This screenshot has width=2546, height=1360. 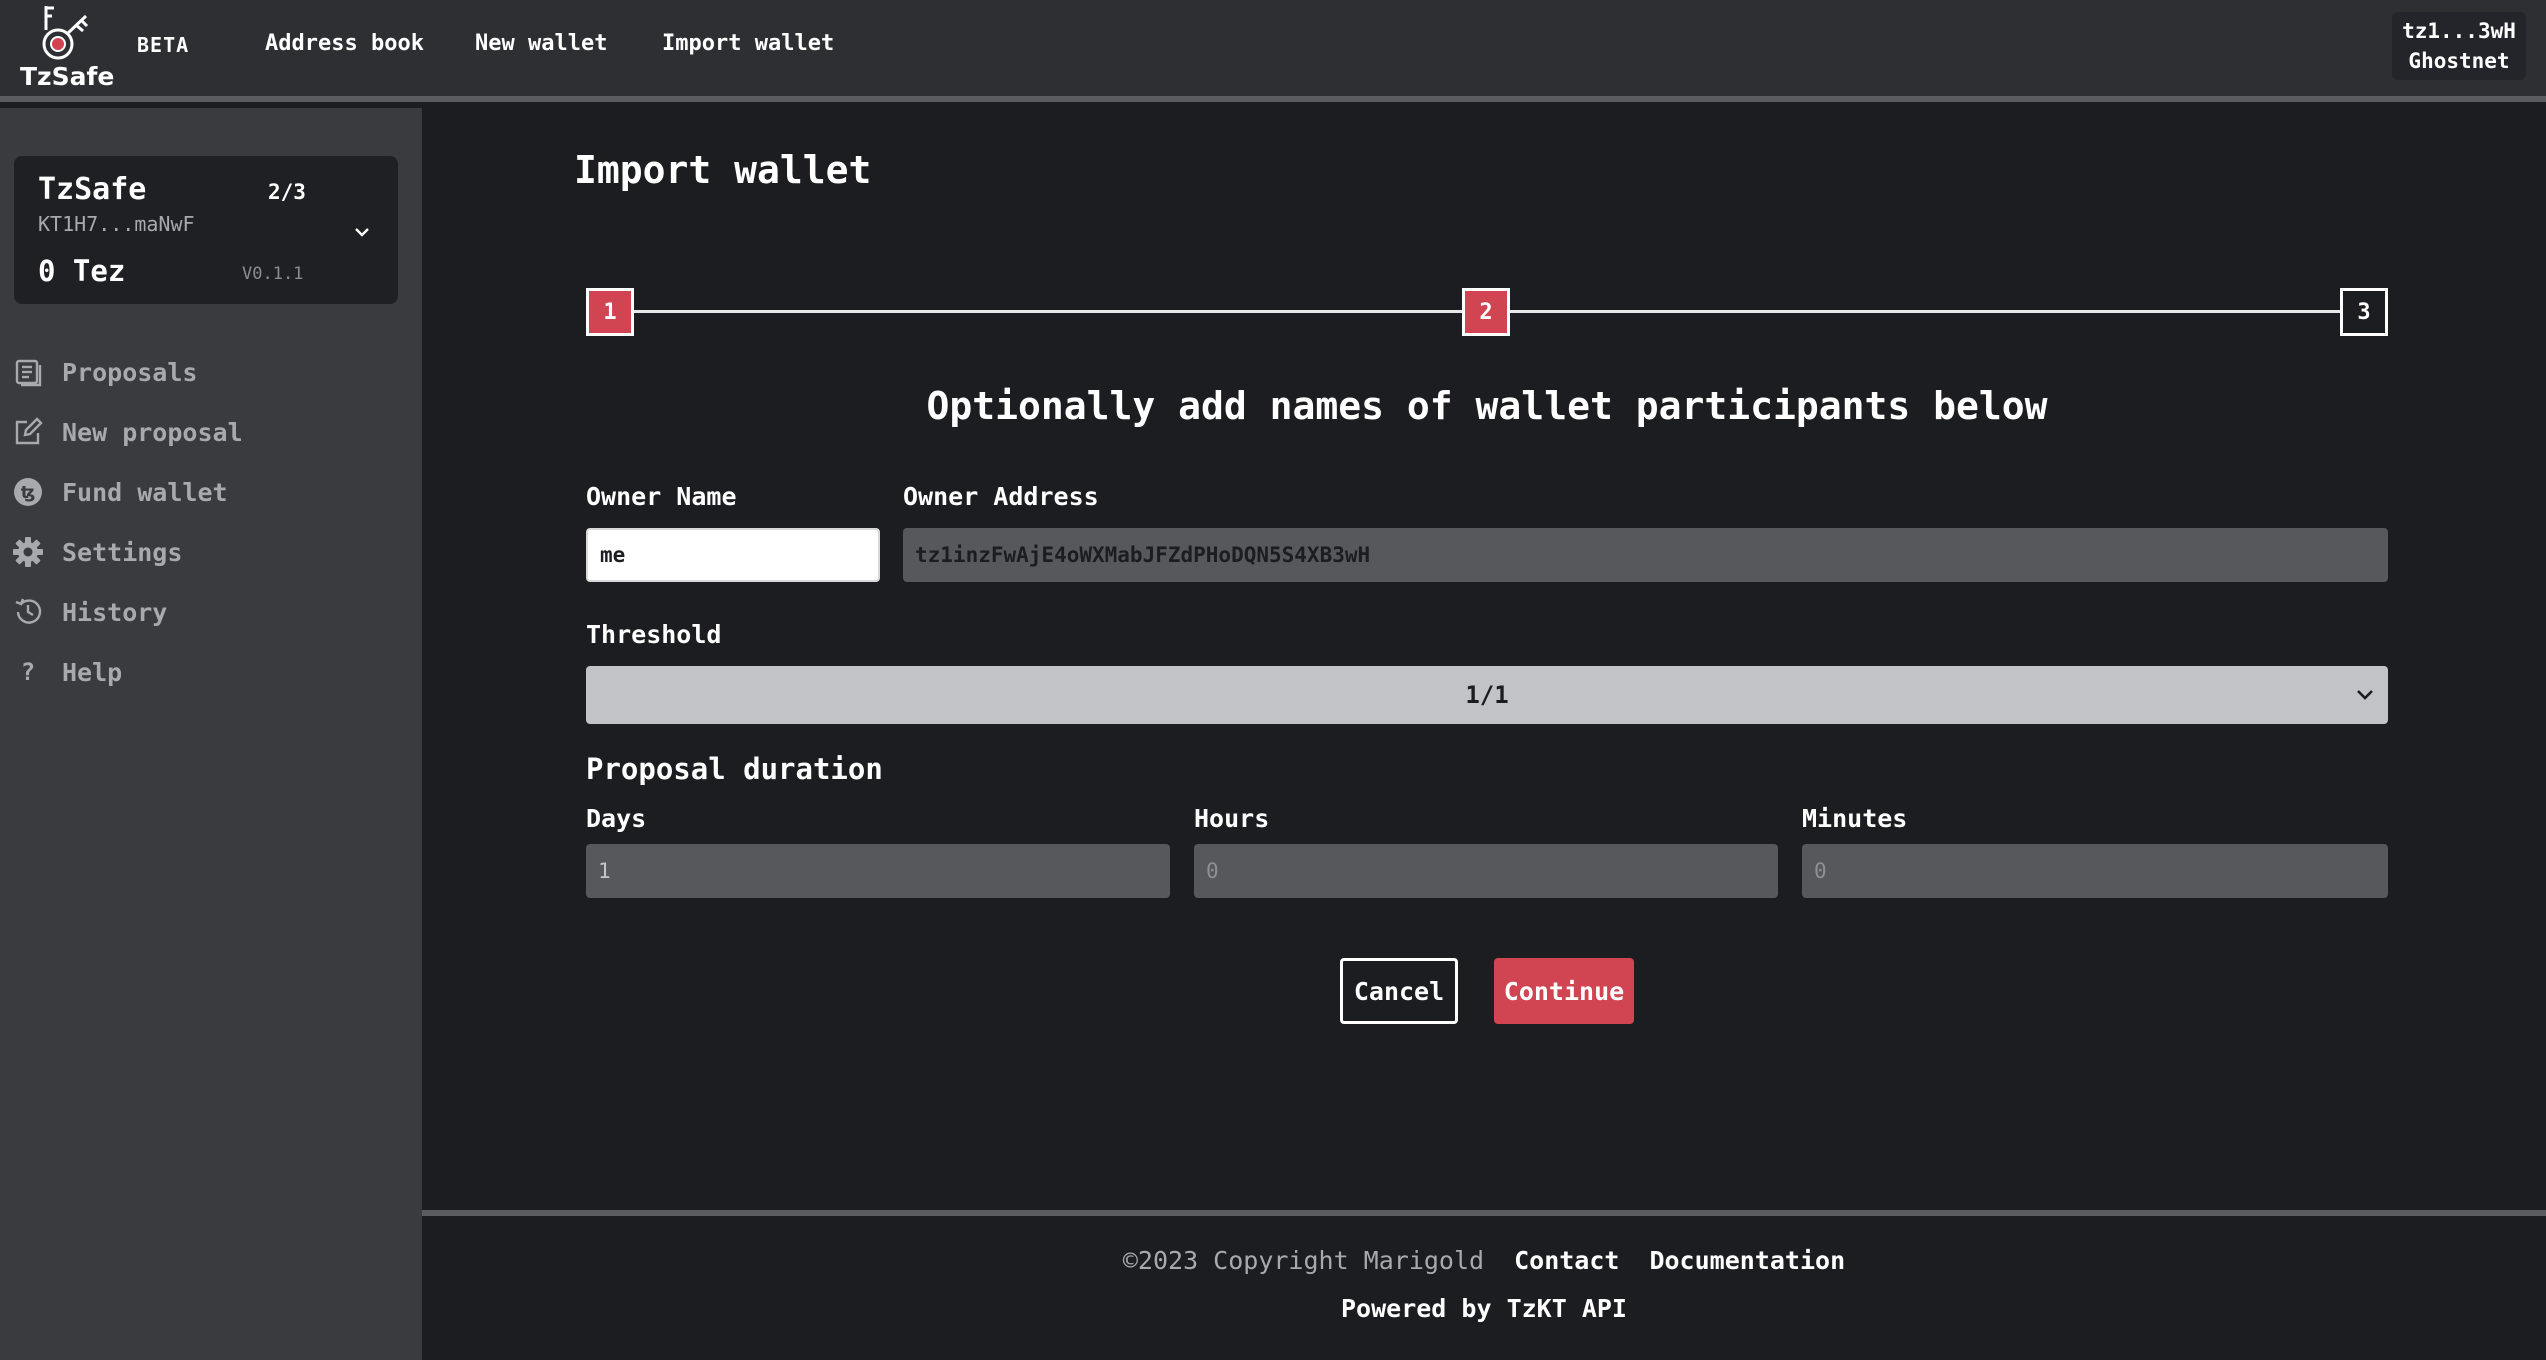 I want to click on sidebar-item-proposals: Proposals, so click(x=104, y=372).